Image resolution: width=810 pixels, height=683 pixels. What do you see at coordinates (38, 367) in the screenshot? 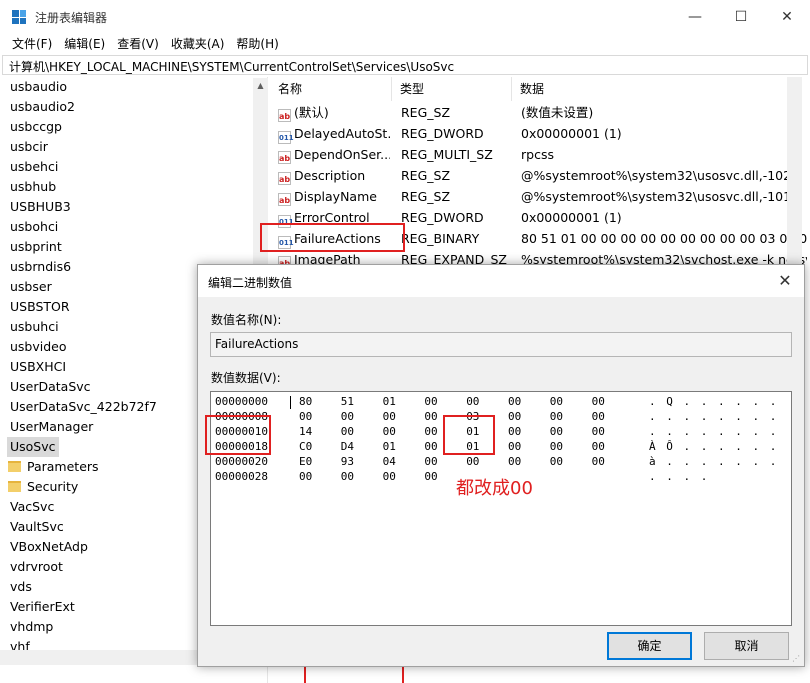
I see `tree-item: USBXHCI` at bounding box center [38, 367].